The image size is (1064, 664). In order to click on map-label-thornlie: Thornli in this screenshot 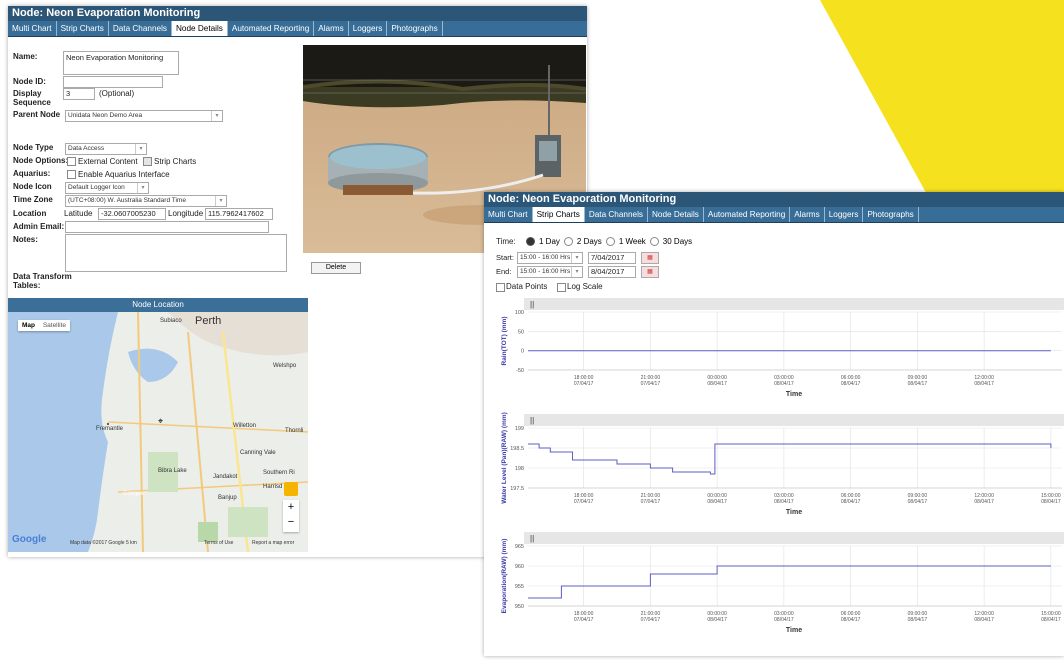, I will do `click(294, 431)`.